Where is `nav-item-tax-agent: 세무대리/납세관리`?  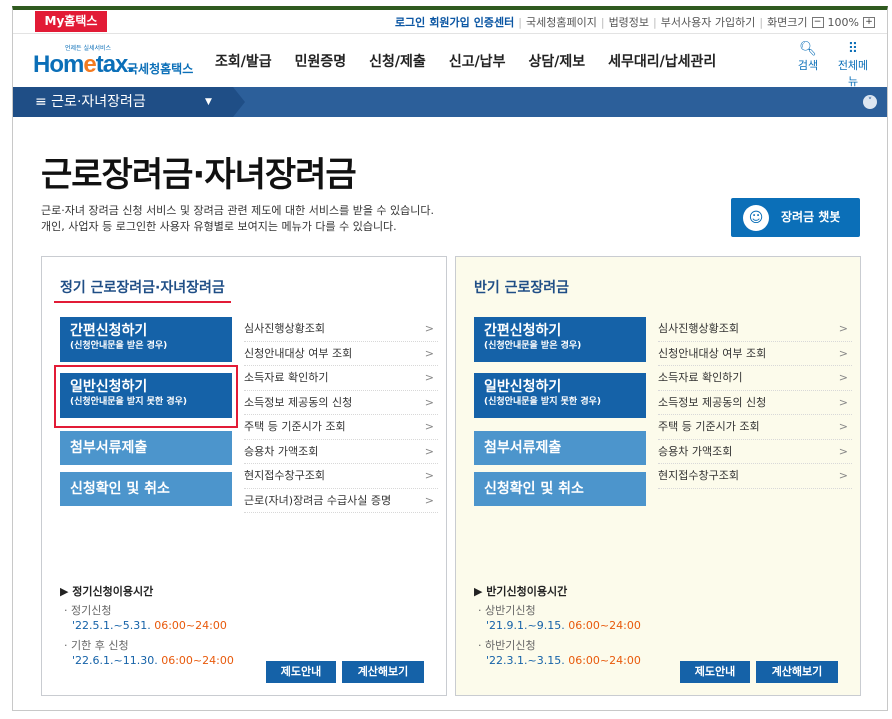 nav-item-tax-agent: 세무대리/납세관리 is located at coordinates (662, 61).